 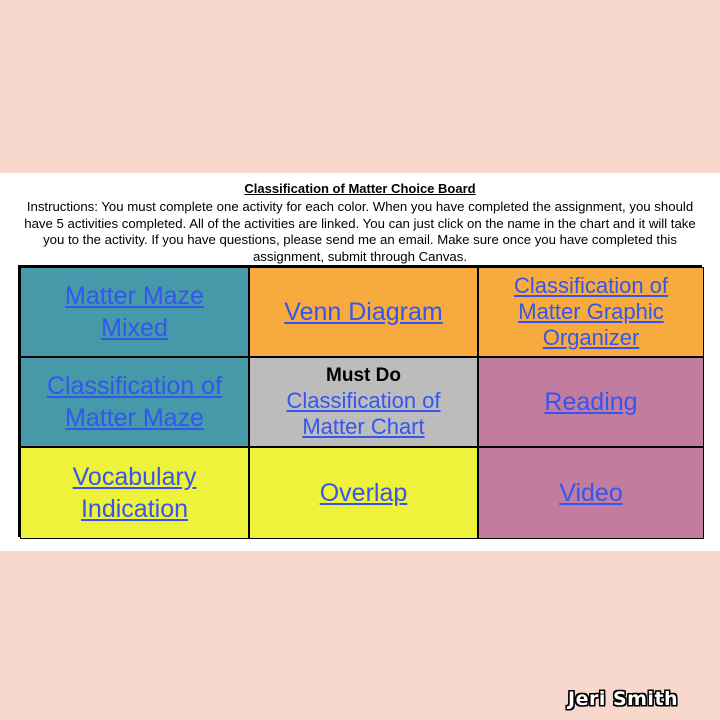 I want to click on board-cell-vocabulary: Vocabulary Indication, so click(x=134, y=493).